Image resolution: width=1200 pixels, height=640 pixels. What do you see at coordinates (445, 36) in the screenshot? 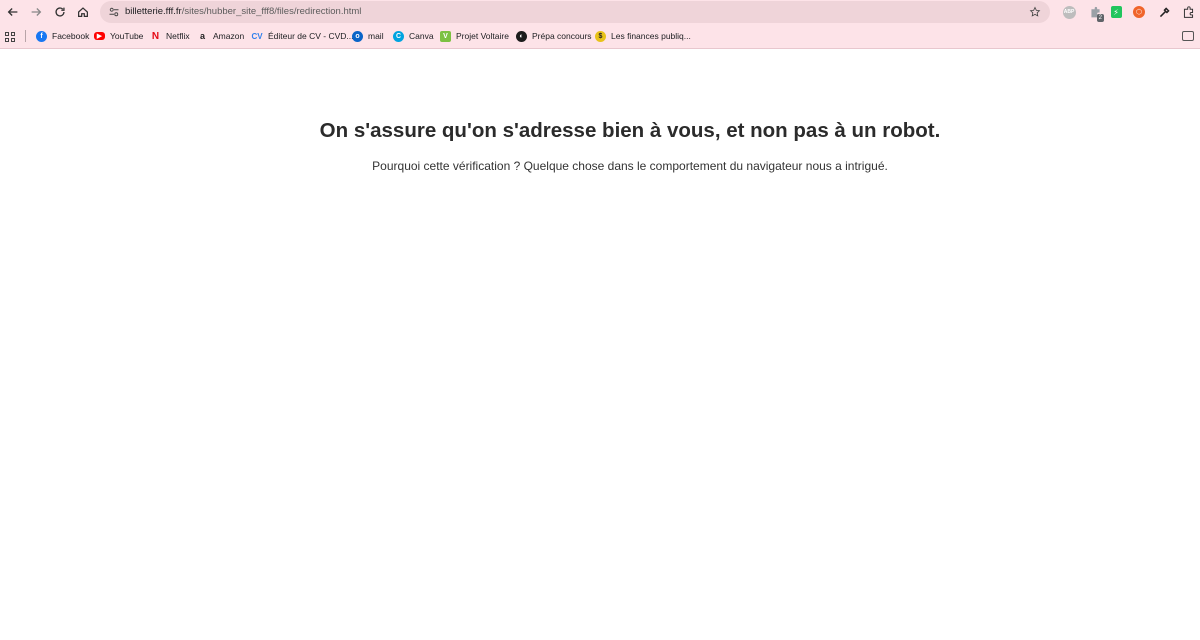
I see `voltaire-icon: V` at bounding box center [445, 36].